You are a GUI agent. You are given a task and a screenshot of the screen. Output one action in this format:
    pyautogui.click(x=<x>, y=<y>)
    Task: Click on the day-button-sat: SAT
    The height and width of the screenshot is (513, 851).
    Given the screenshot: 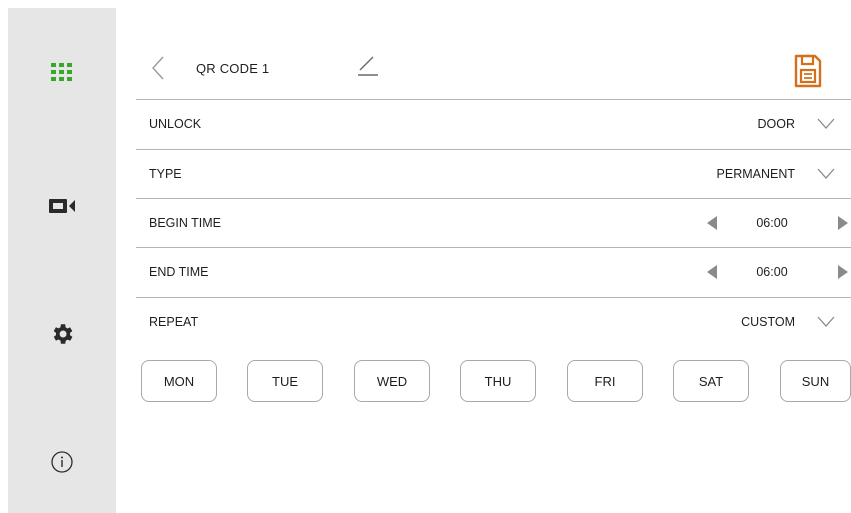 What is the action you would take?
    pyautogui.click(x=711, y=381)
    